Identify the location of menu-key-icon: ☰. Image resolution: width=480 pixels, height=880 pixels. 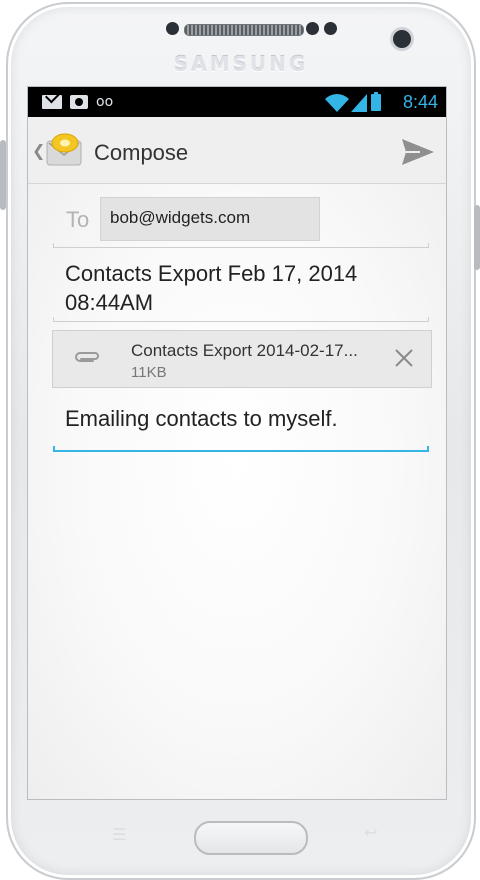
(123, 836).